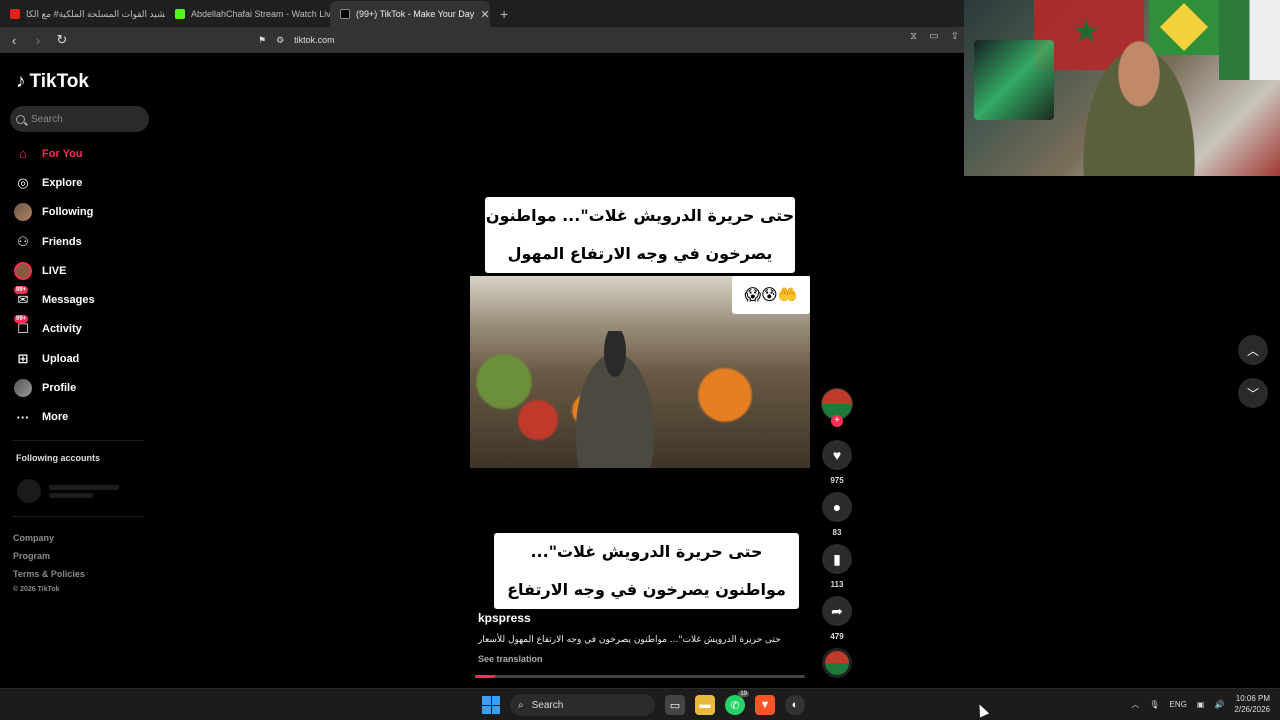 This screenshot has height=720, width=1280. Describe the element at coordinates (743, 694) in the screenshot. I see `whatsapp-badge: 19` at that location.